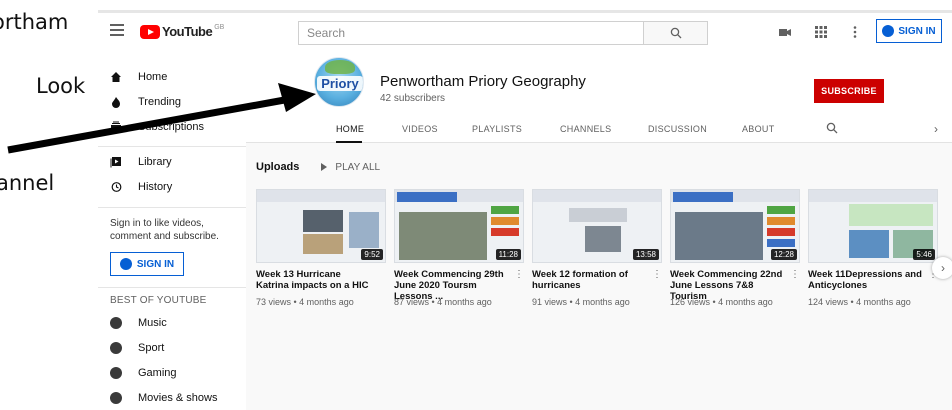 Image resolution: width=952 pixels, height=410 pixels. Describe the element at coordinates (735, 226) in the screenshot. I see `video-thumbnail: 12:28` at that location.